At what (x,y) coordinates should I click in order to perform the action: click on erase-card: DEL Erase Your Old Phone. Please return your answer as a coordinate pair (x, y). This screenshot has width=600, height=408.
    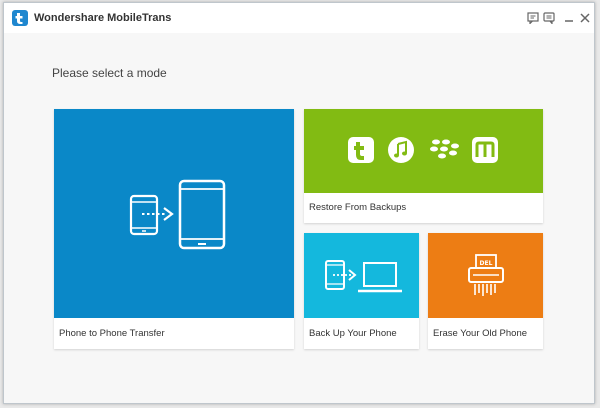
    Looking at the image, I should click on (485, 291).